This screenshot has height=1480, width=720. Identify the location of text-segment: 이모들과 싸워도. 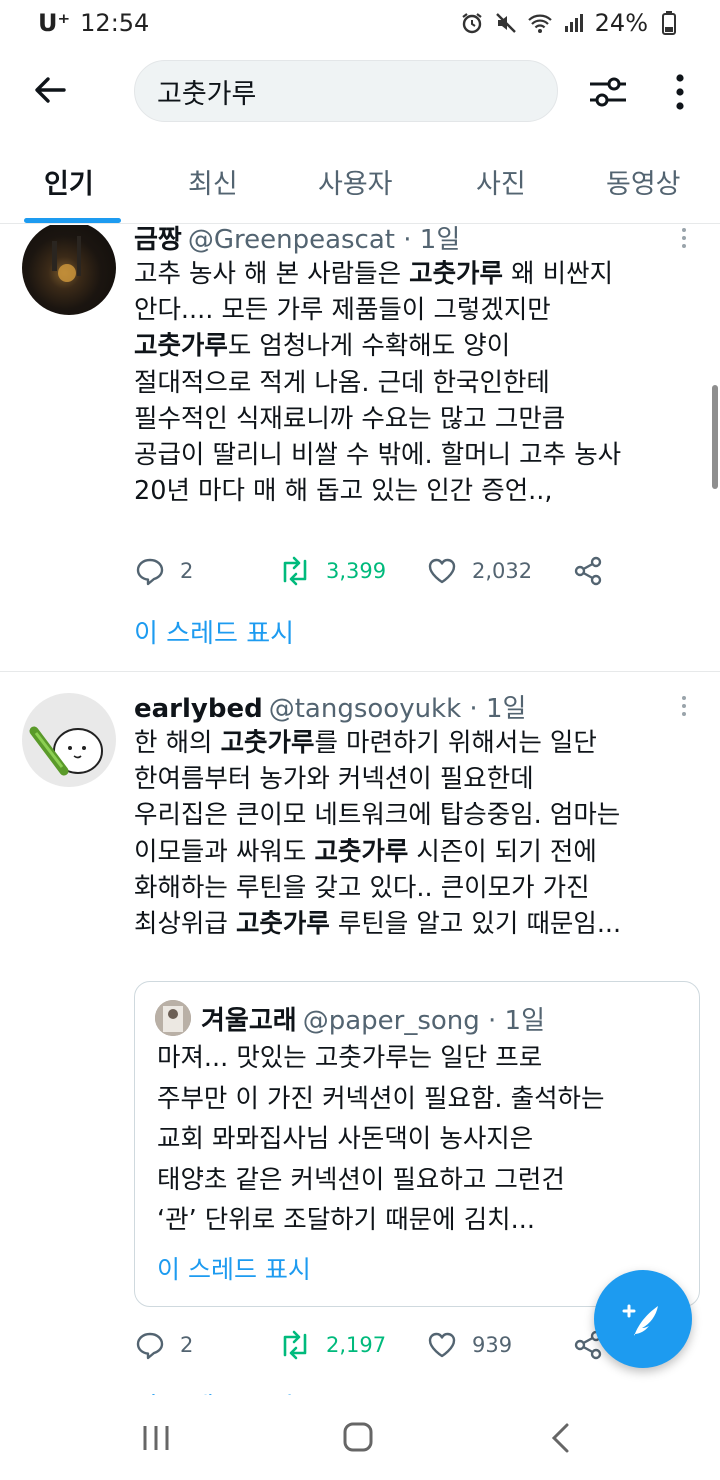
(224, 851).